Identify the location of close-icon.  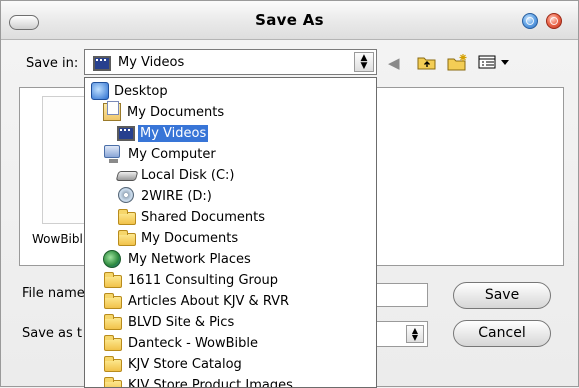
(554, 21).